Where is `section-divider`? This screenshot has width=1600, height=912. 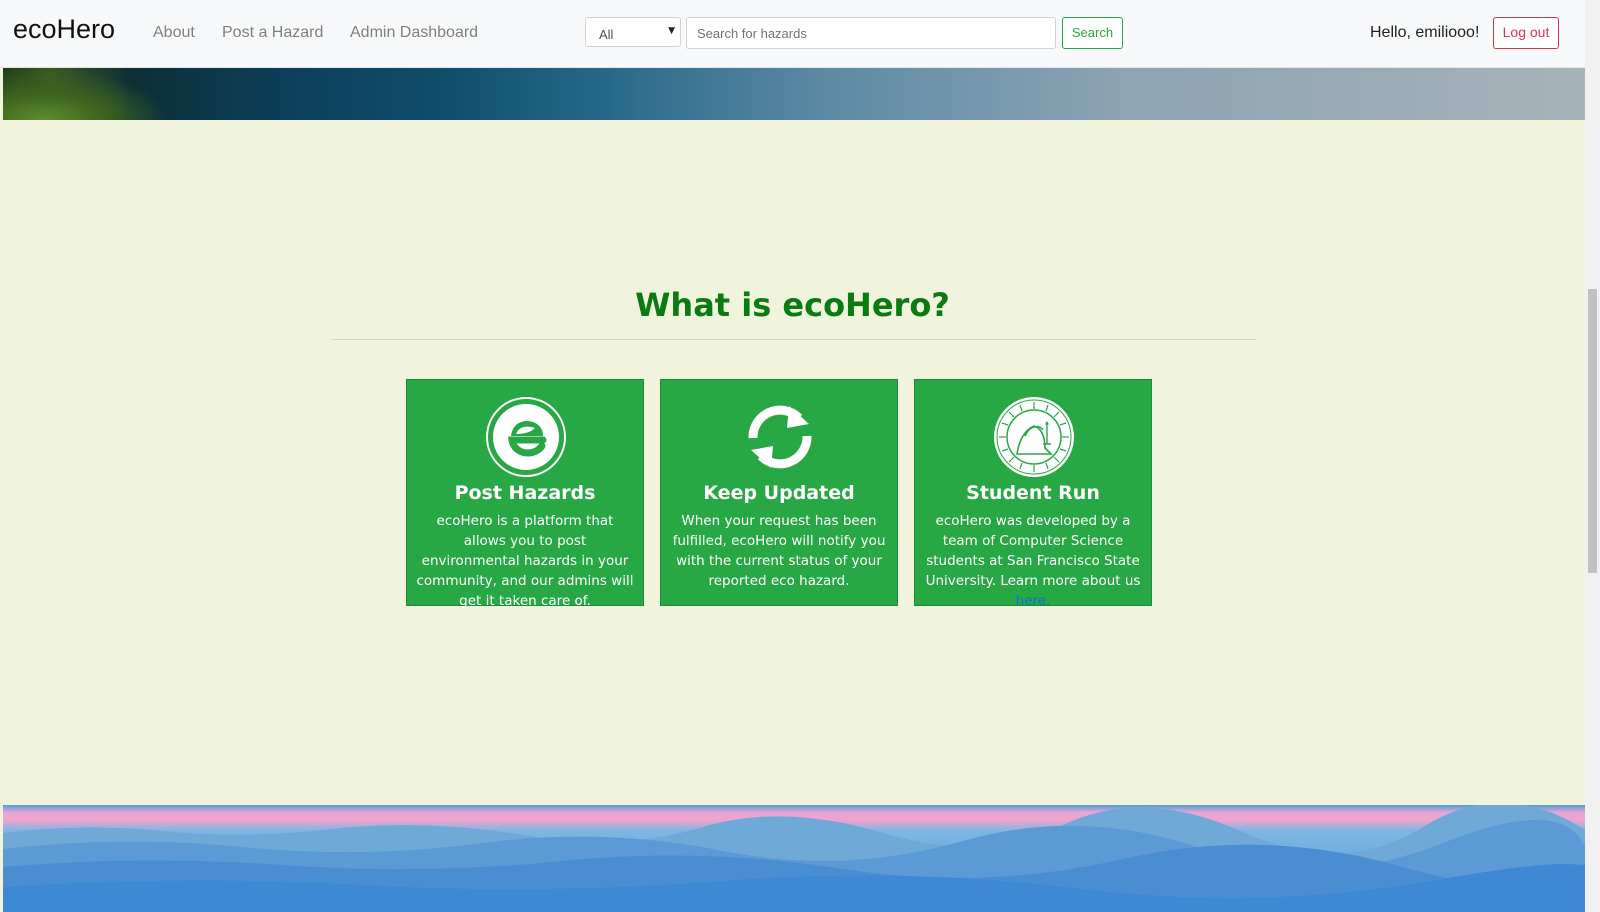 section-divider is located at coordinates (793, 339).